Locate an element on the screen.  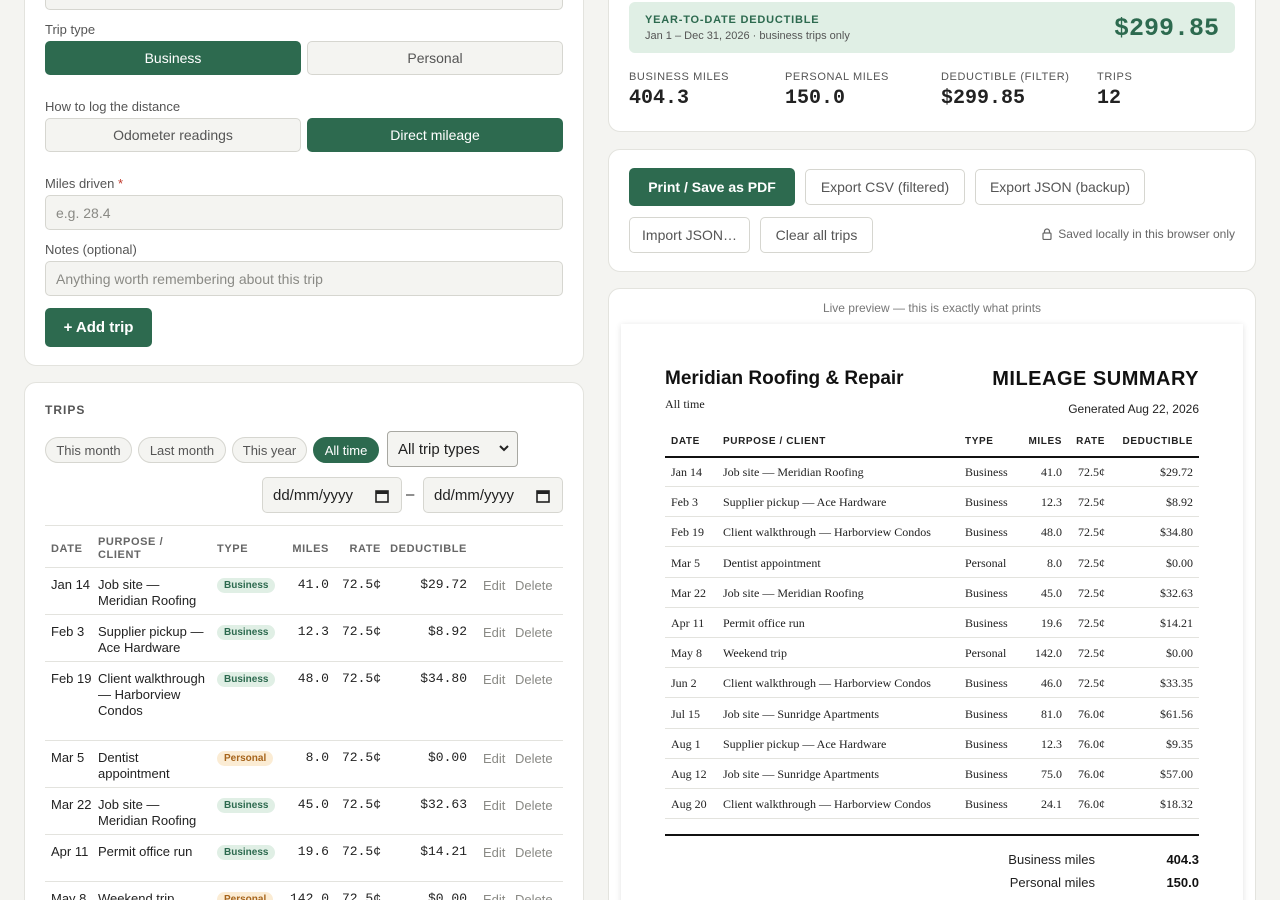
preview-total-personal-value: 150.0 is located at coordinates (1182, 882).